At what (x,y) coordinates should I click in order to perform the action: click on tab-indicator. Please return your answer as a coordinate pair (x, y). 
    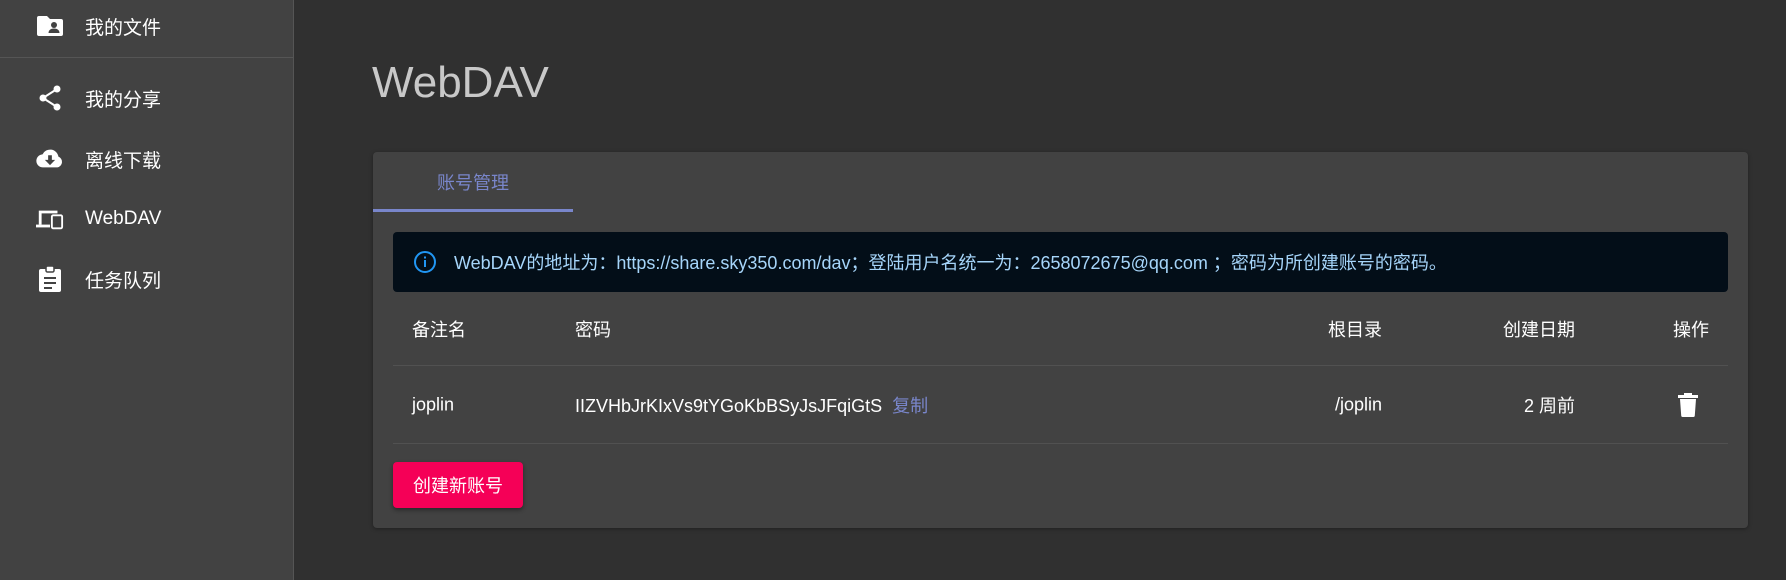
    Looking at the image, I should click on (473, 210).